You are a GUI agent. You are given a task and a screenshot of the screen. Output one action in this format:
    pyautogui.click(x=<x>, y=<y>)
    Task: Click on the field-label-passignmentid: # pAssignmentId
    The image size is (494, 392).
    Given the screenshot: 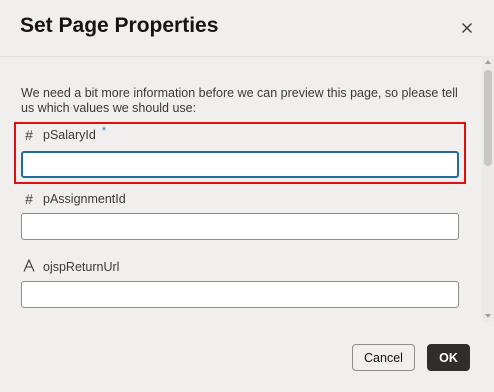 What is the action you would take?
    pyautogui.click(x=74, y=199)
    